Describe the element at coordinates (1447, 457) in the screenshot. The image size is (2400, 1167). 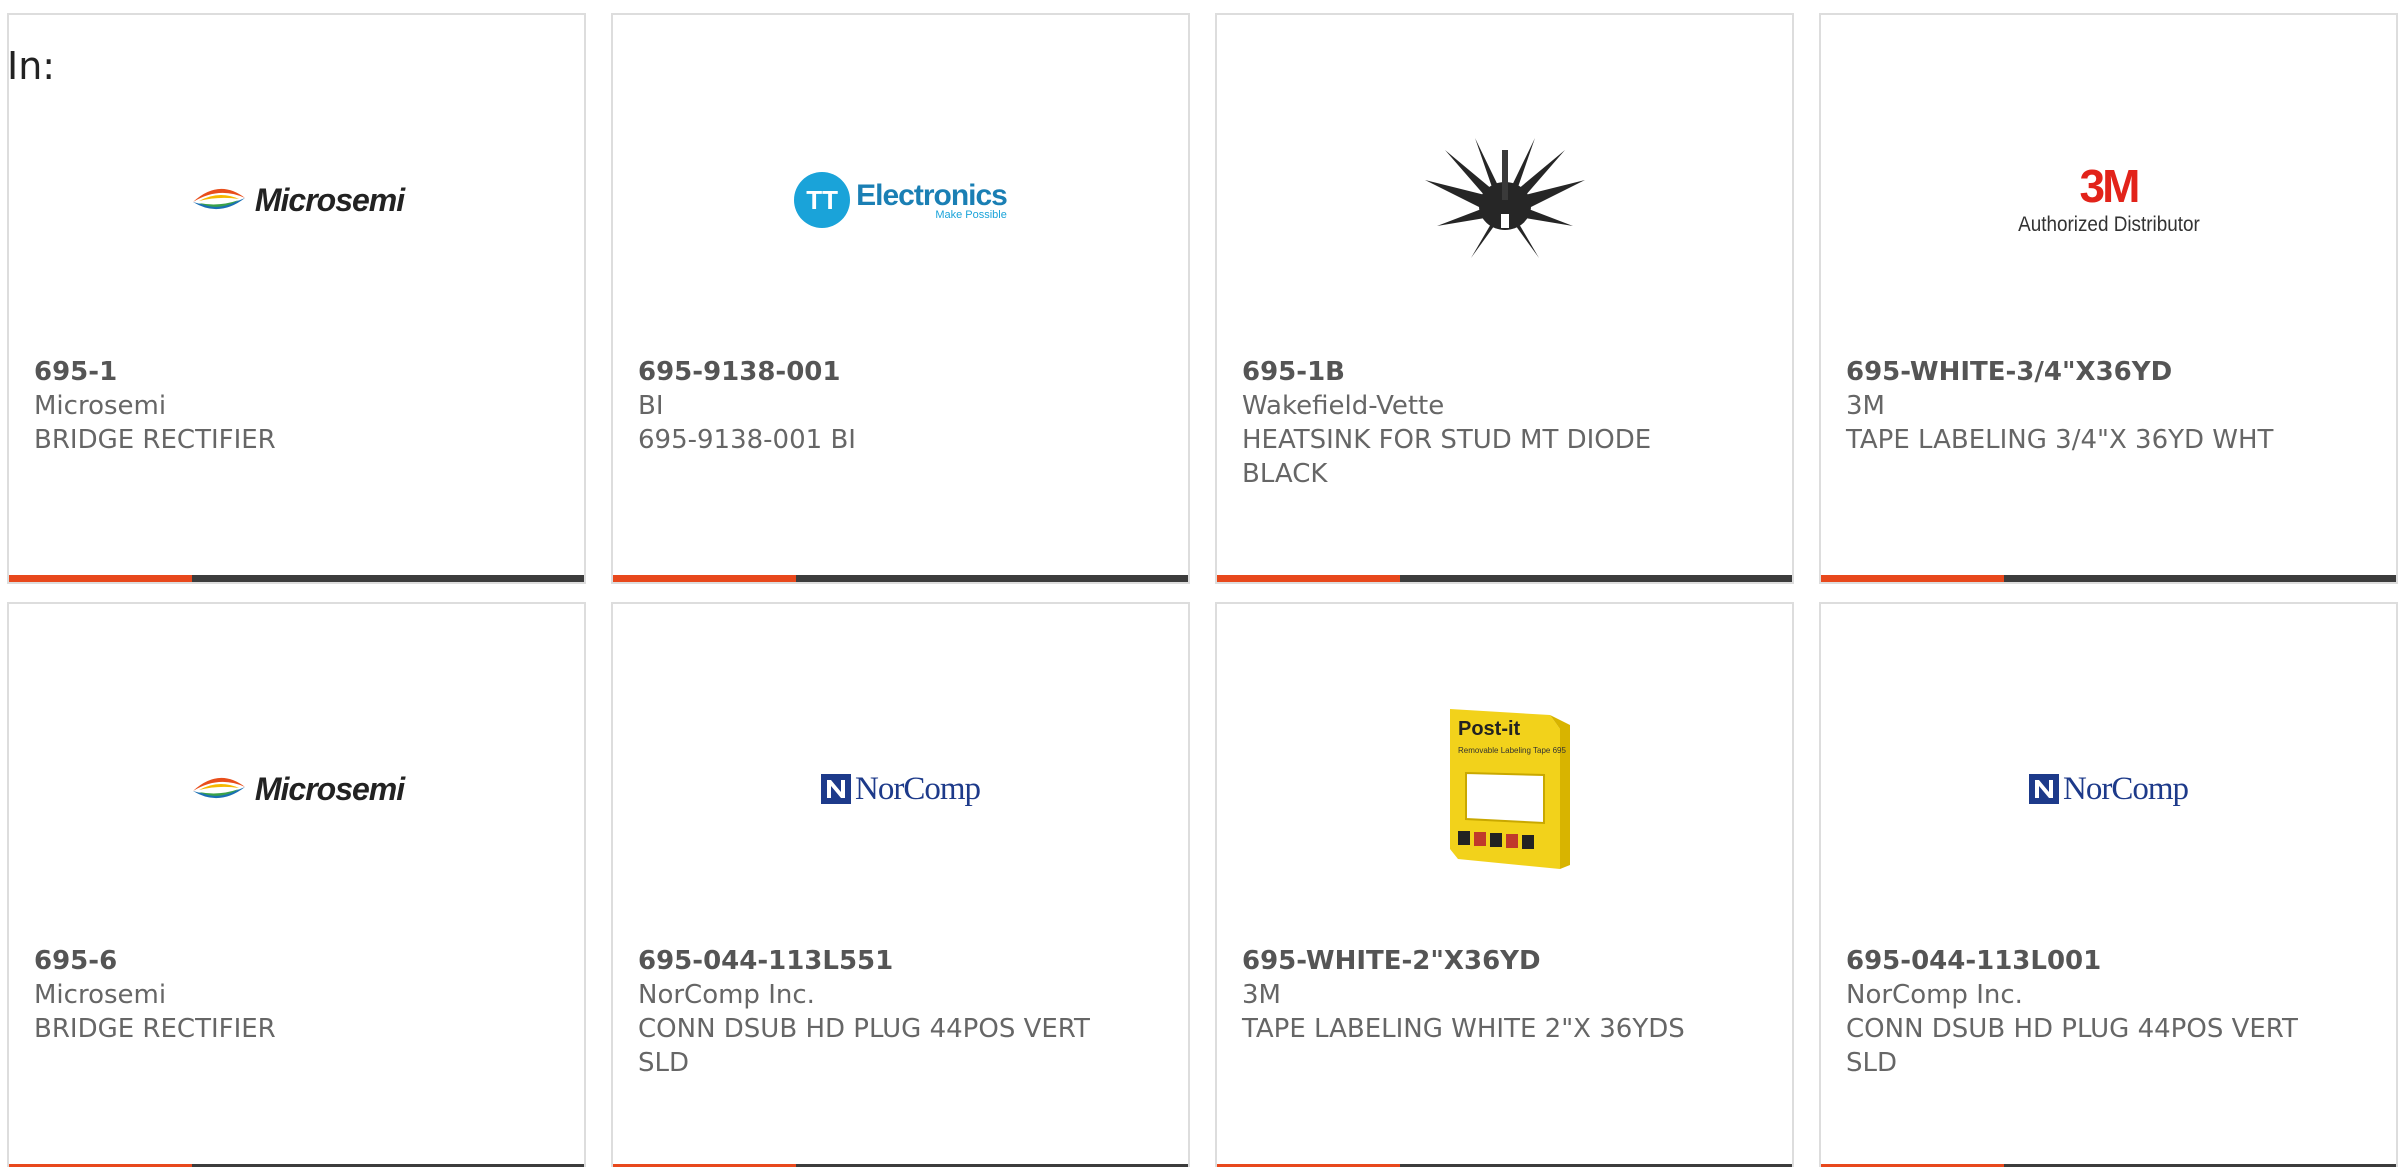
I see `product-description: HEATSINK FOR STUD MT DIODE BLACK` at that location.